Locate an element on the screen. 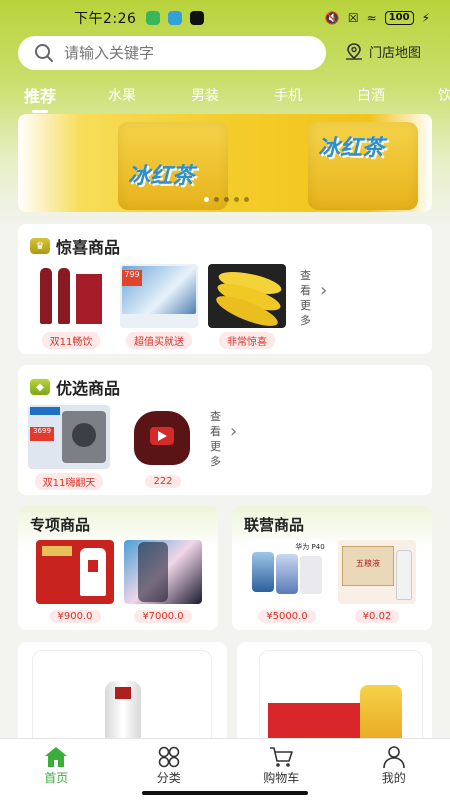 This screenshot has height=800, width=450. product-item: ¥900.0 is located at coordinates (75, 581).